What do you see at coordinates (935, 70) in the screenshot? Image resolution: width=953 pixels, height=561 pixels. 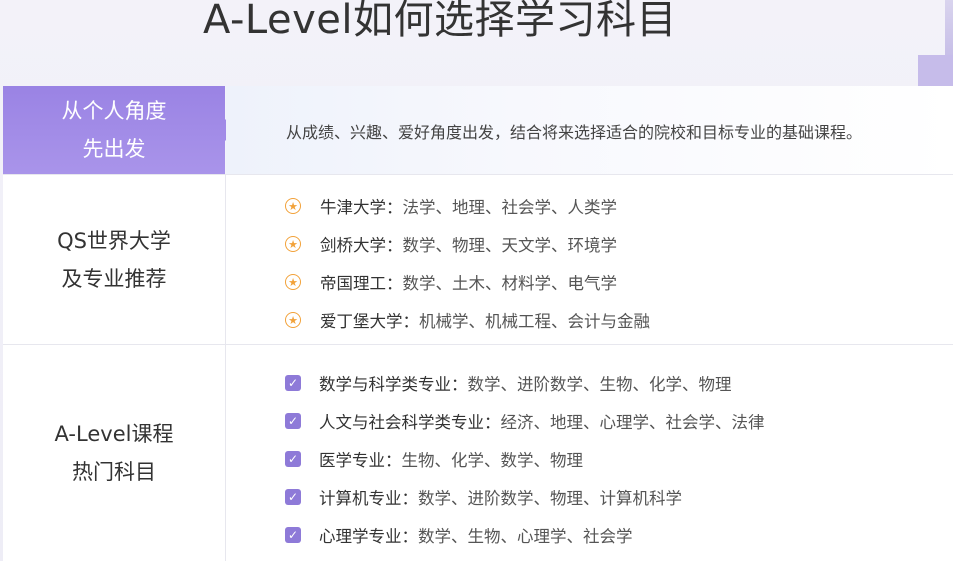 I see `decorative-square` at bounding box center [935, 70].